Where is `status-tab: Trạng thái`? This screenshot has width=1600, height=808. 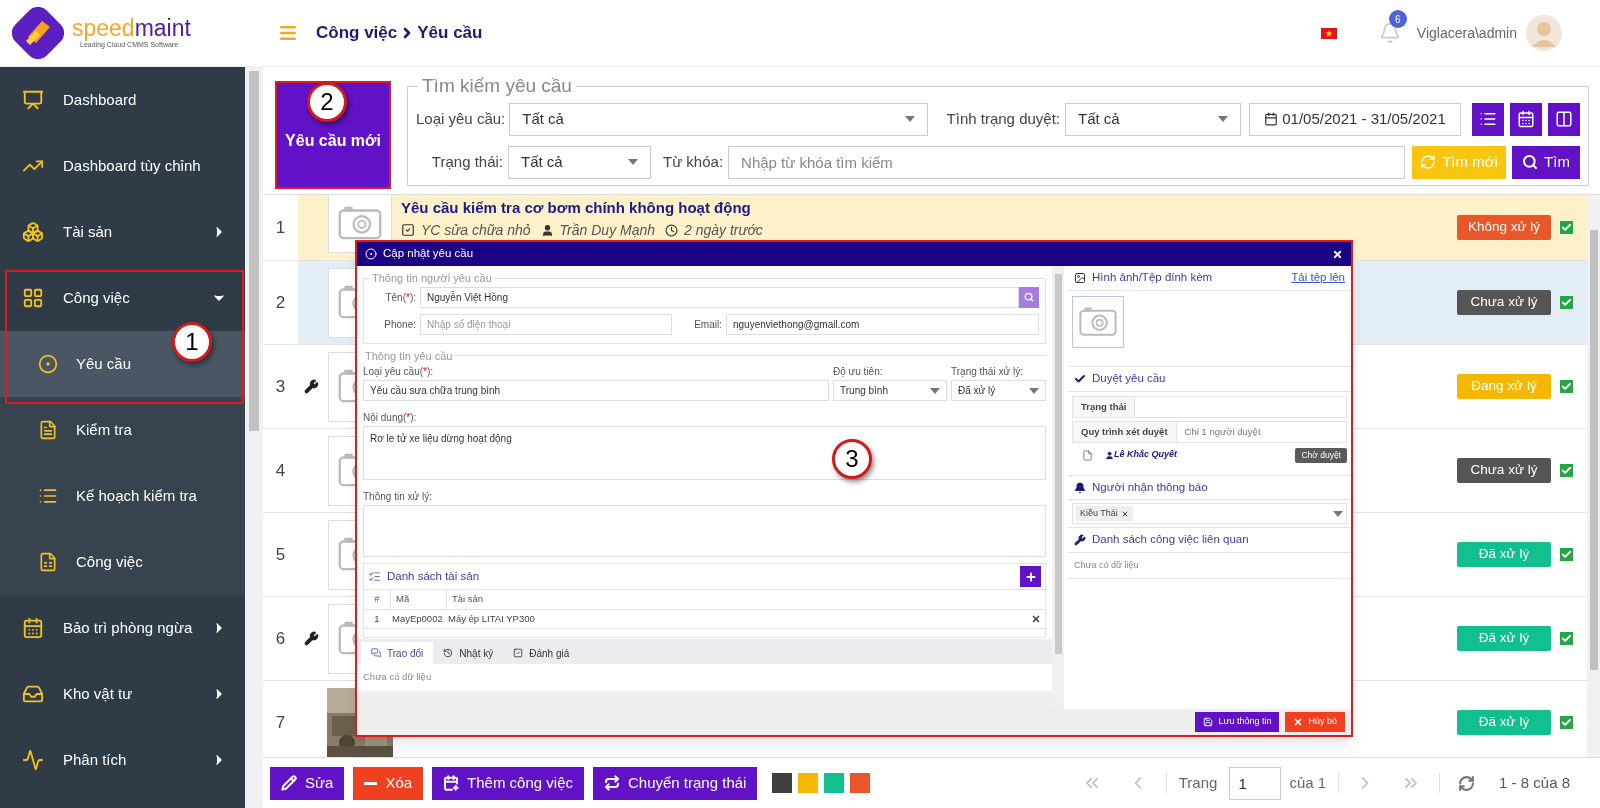
status-tab: Trạng thái is located at coordinates (1104, 407).